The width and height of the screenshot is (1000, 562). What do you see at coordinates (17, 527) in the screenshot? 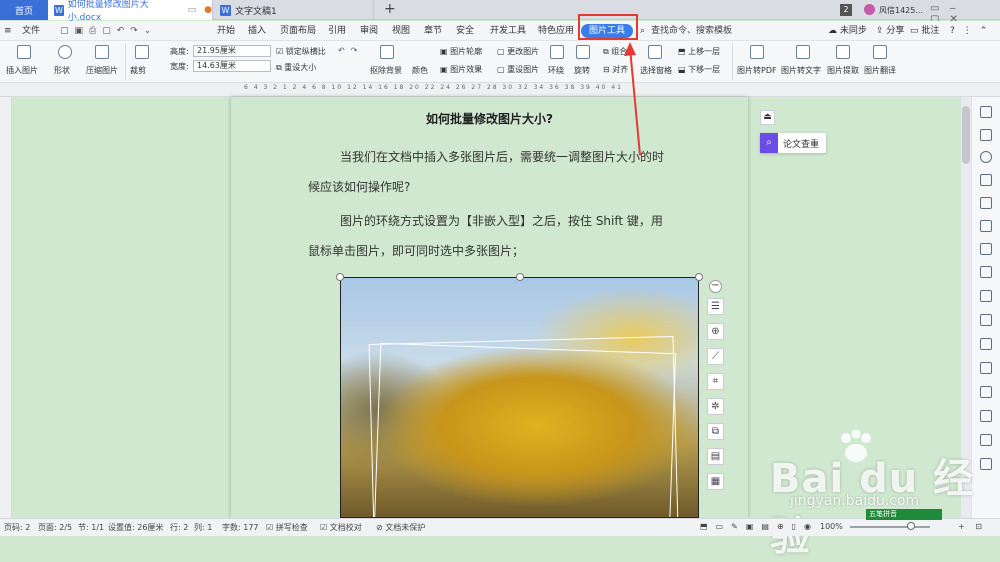
I see `status-page-number: 页码: 2` at bounding box center [17, 527].